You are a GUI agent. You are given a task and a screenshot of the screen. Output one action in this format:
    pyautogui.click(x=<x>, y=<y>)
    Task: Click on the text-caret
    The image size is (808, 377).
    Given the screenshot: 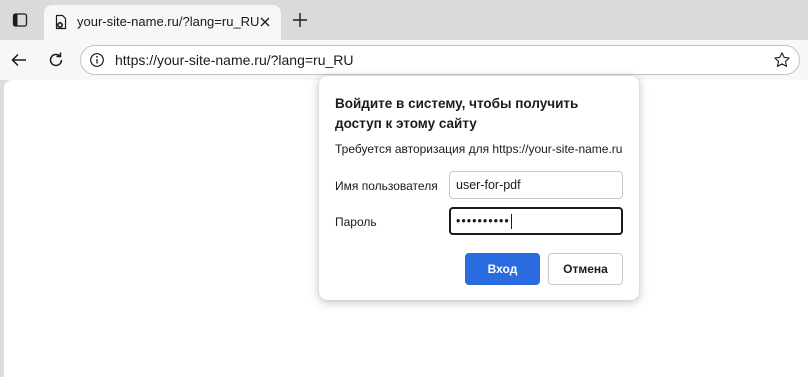 What is the action you would take?
    pyautogui.click(x=511, y=222)
    